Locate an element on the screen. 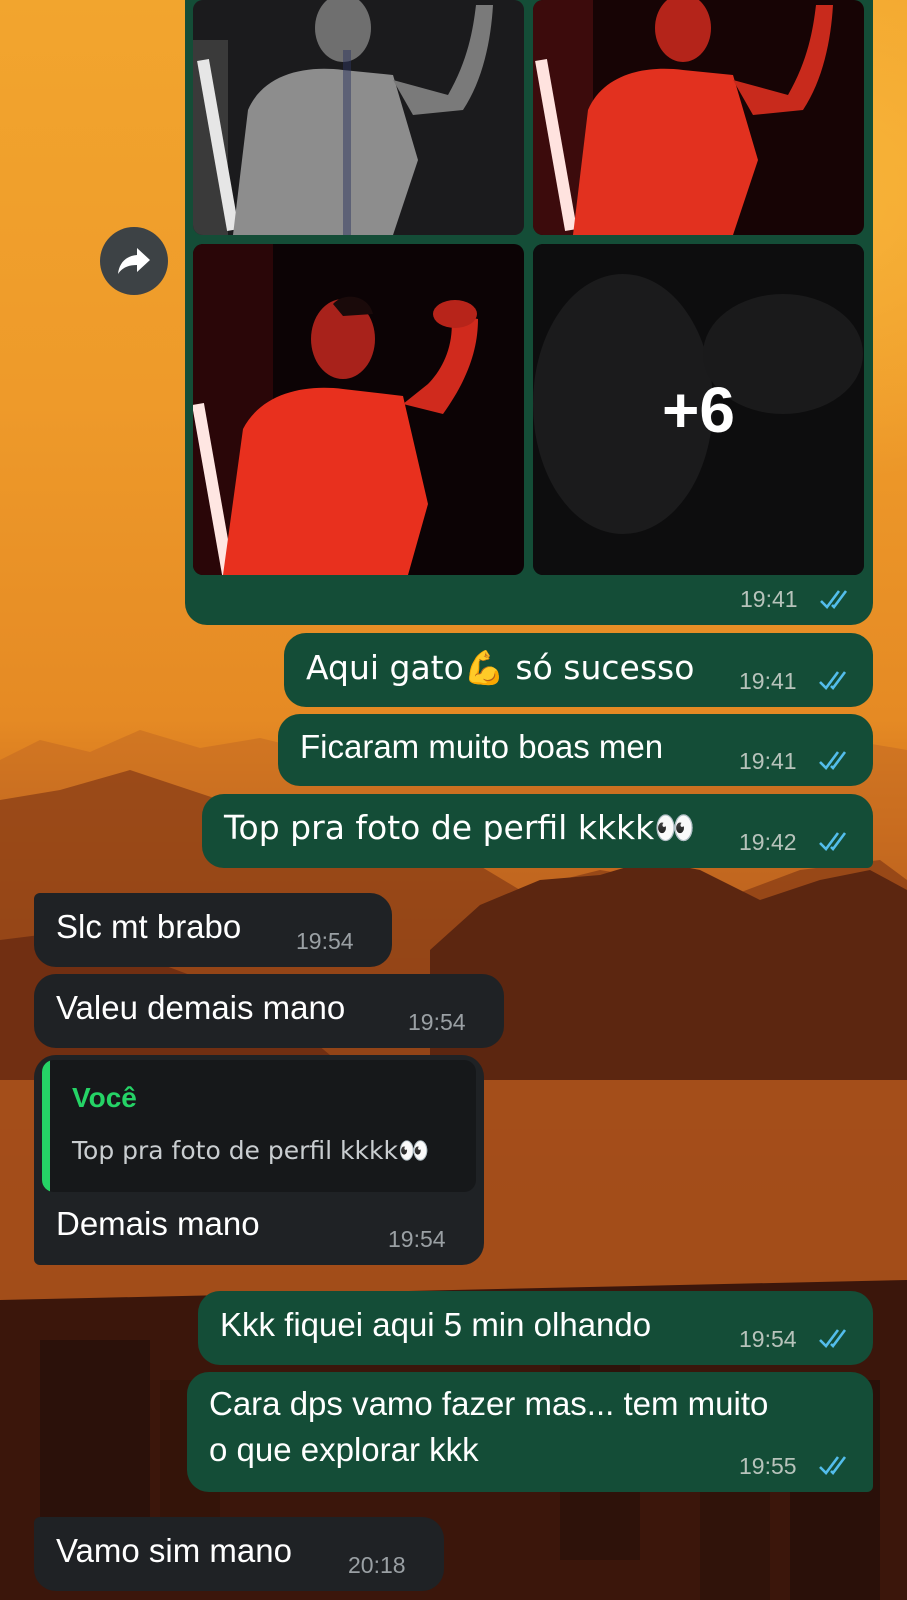  more-photos-count: +6 is located at coordinates (698, 409).